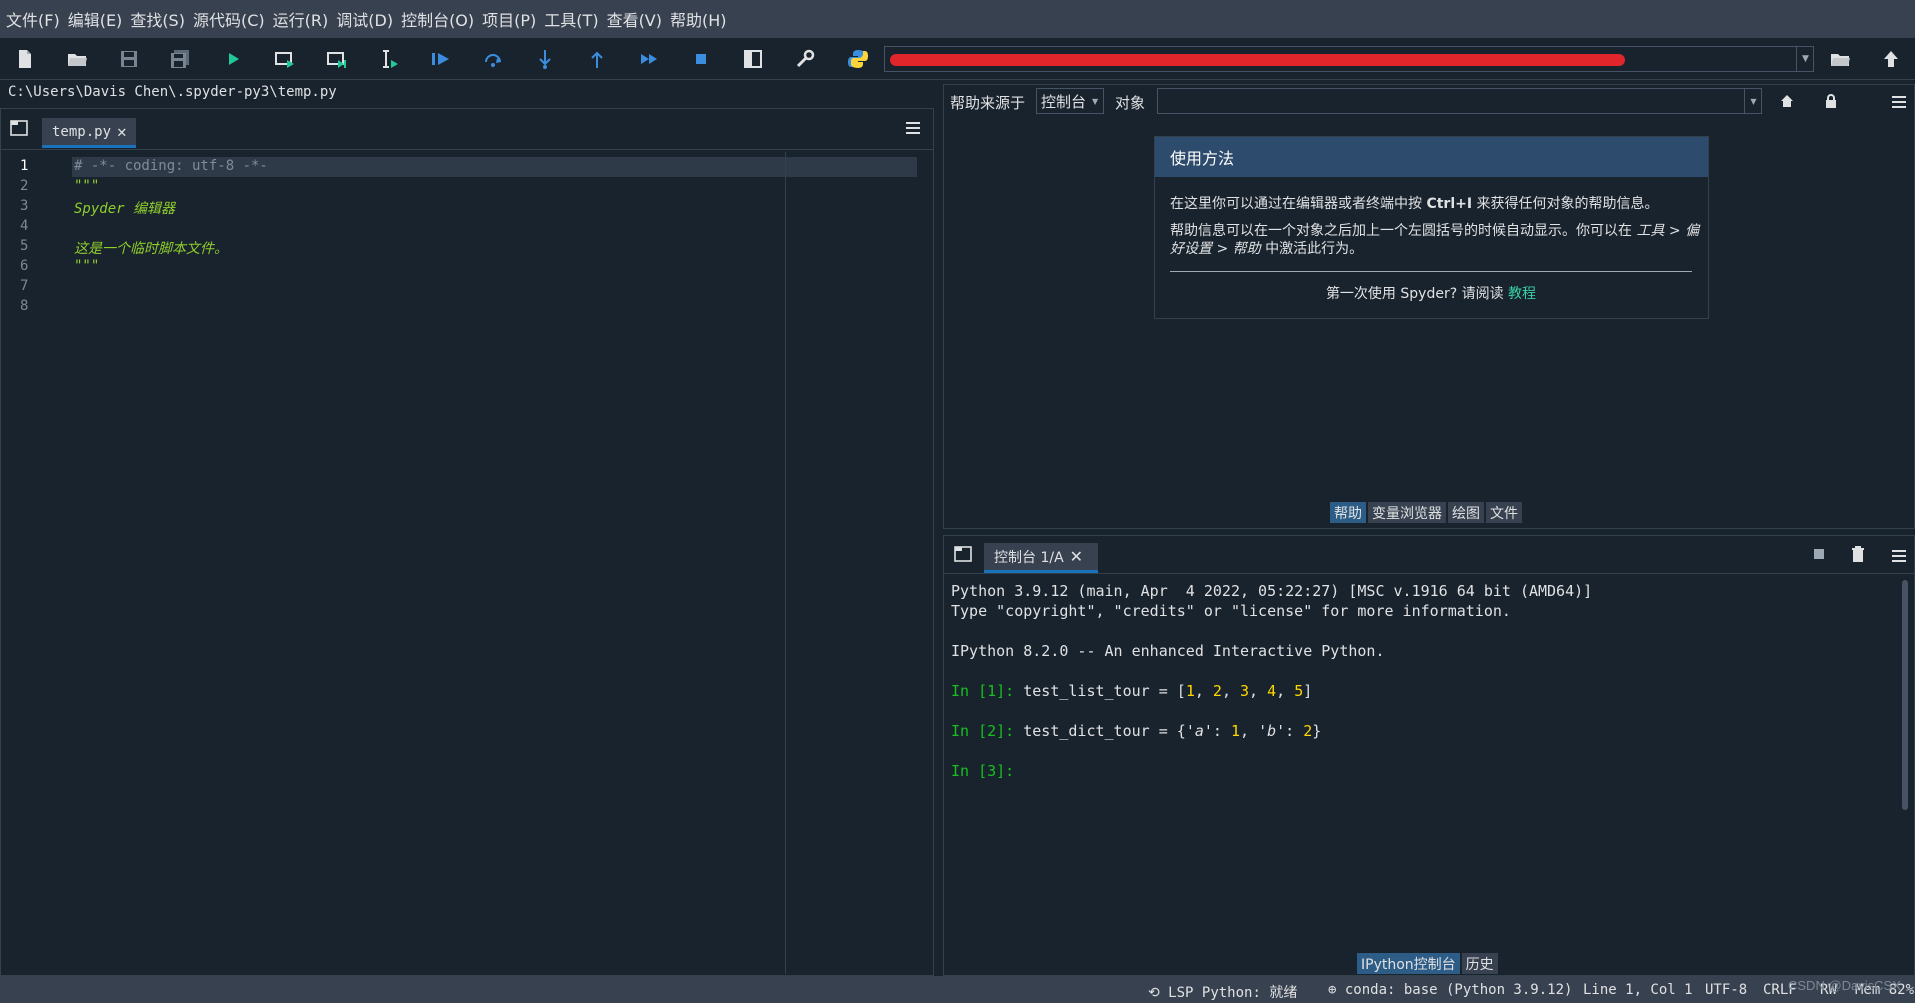 This screenshot has height=1003, width=1915. I want to click on lsp-status: ⟲ LSP Python: 就绪, so click(1222, 992).